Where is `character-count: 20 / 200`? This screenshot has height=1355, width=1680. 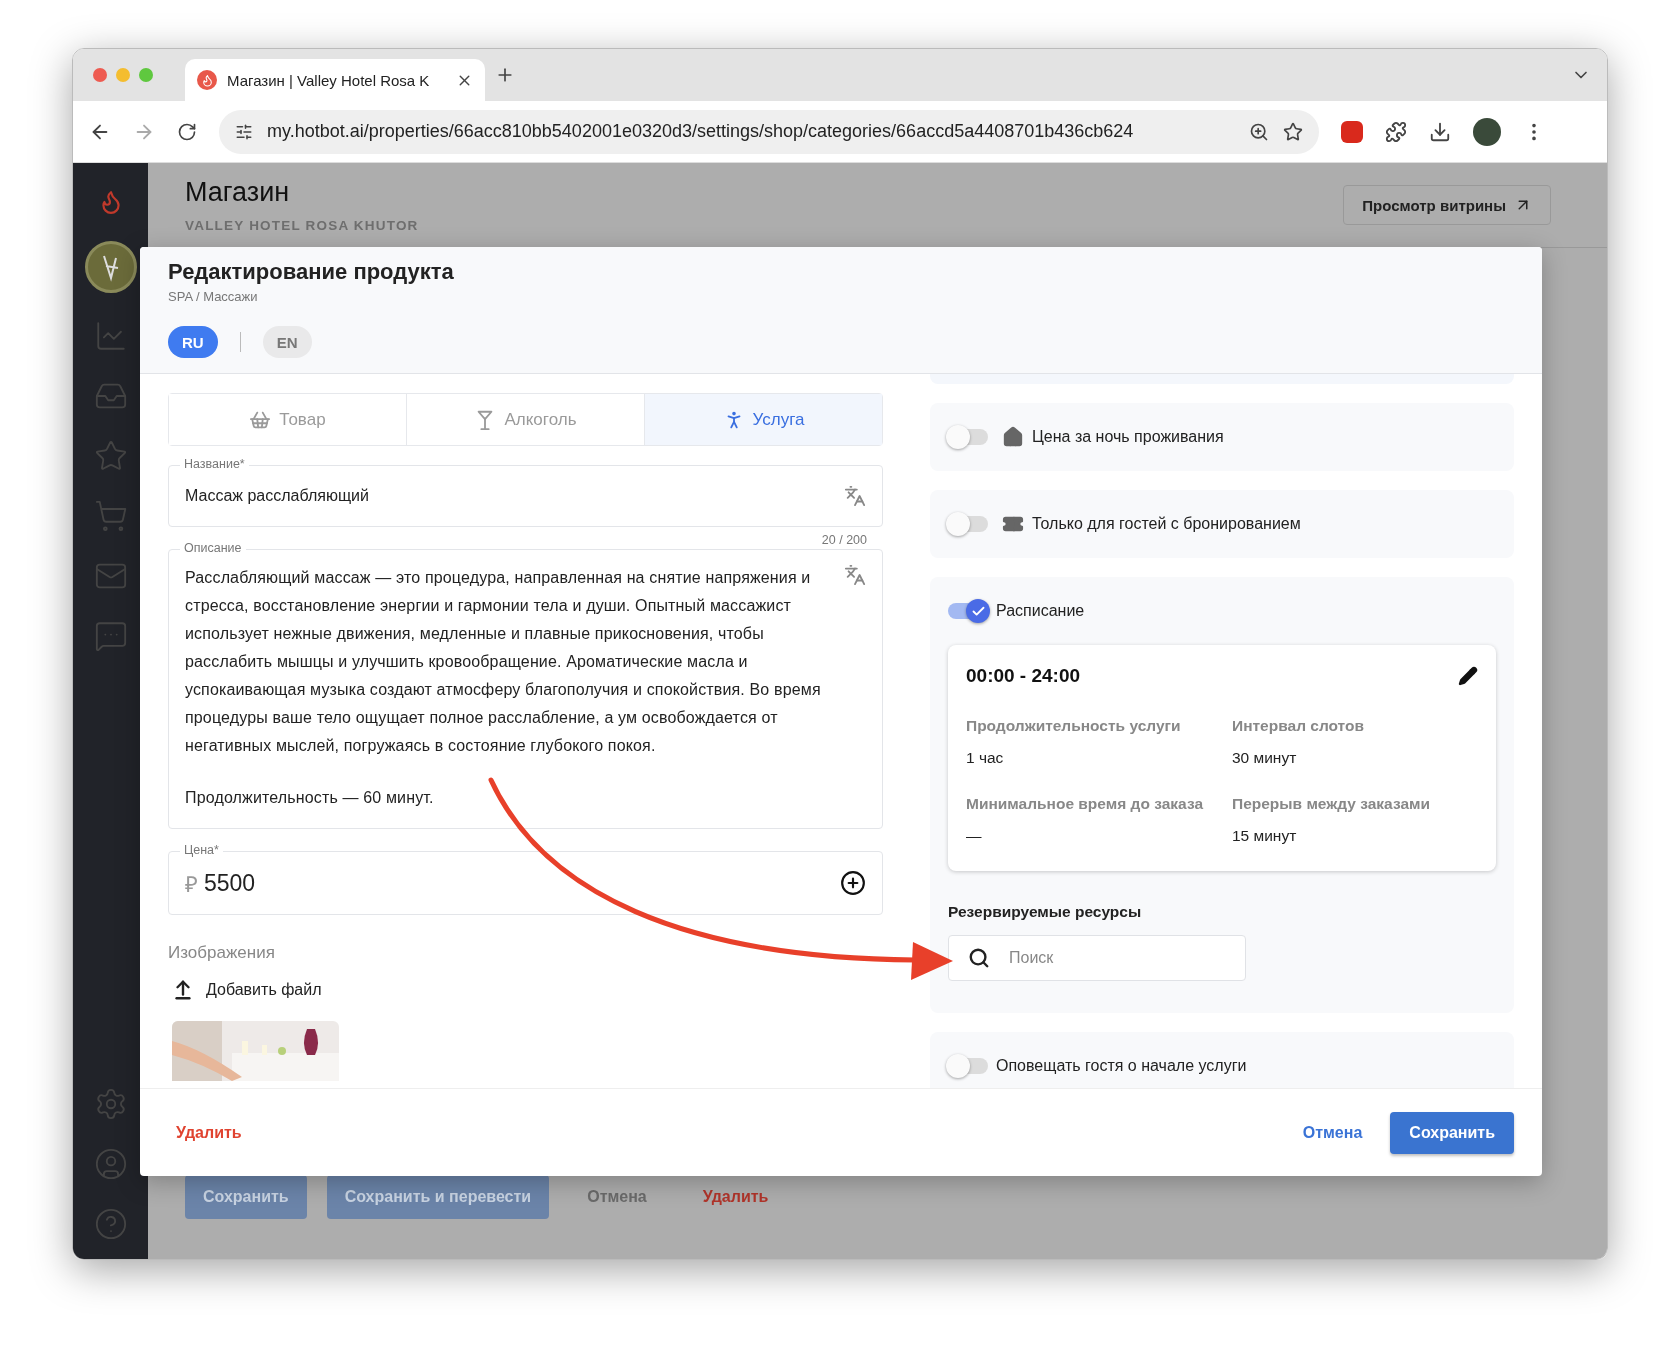
character-count: 20 / 200 is located at coordinates (844, 540).